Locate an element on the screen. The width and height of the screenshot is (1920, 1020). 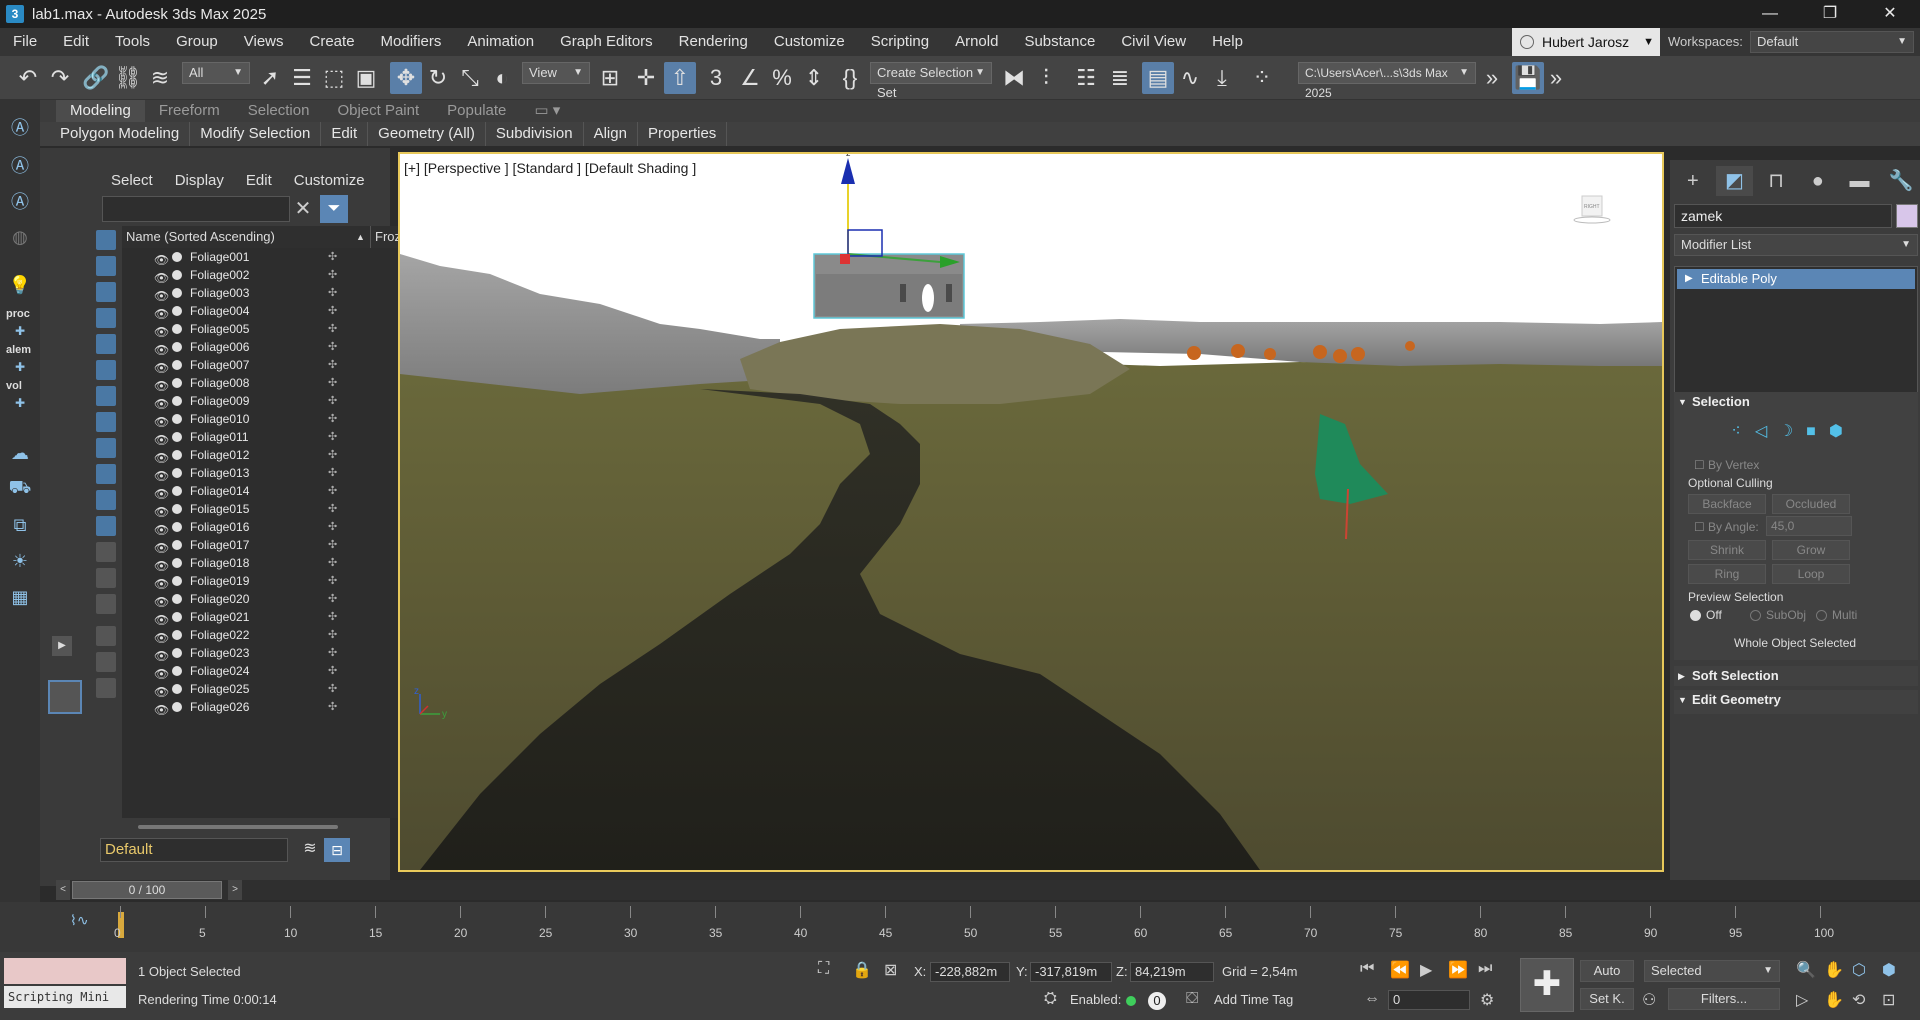
go-to-start-icon: ⏮ is located at coordinates (1367, 969).